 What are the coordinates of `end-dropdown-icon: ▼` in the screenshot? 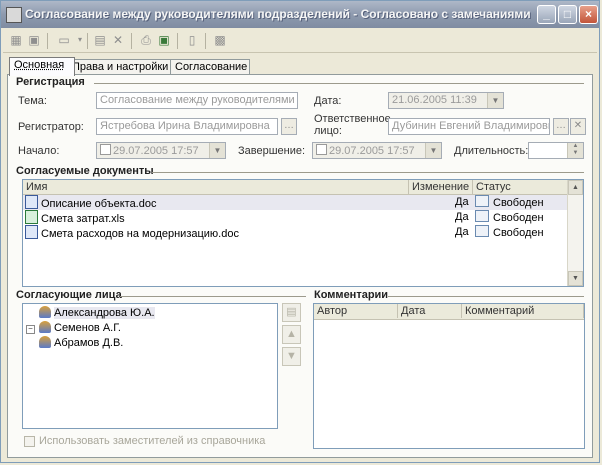 It's located at (433, 150).